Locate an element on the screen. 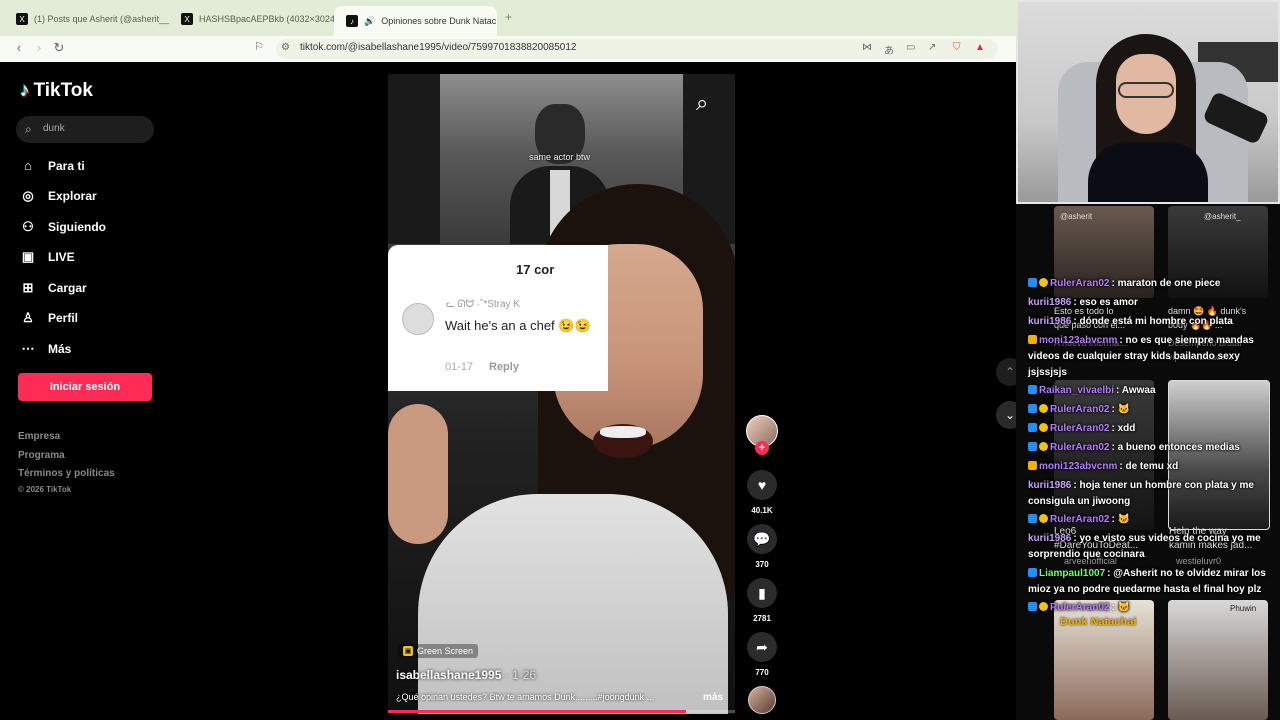  like-action: ♥ 40.1K is located at coordinates (762, 492).